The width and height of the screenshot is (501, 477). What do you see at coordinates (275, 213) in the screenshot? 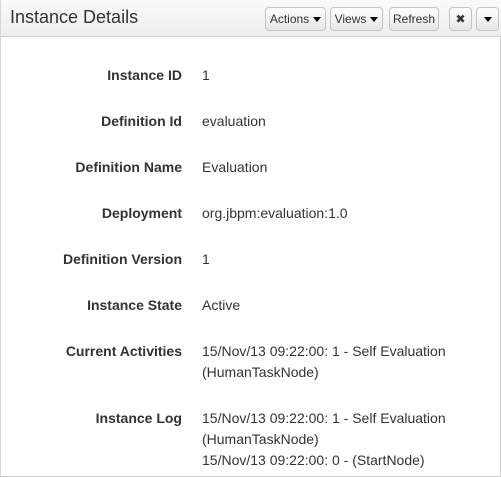
I see `deployment-value: org.jbpm:evaluation:1.0` at bounding box center [275, 213].